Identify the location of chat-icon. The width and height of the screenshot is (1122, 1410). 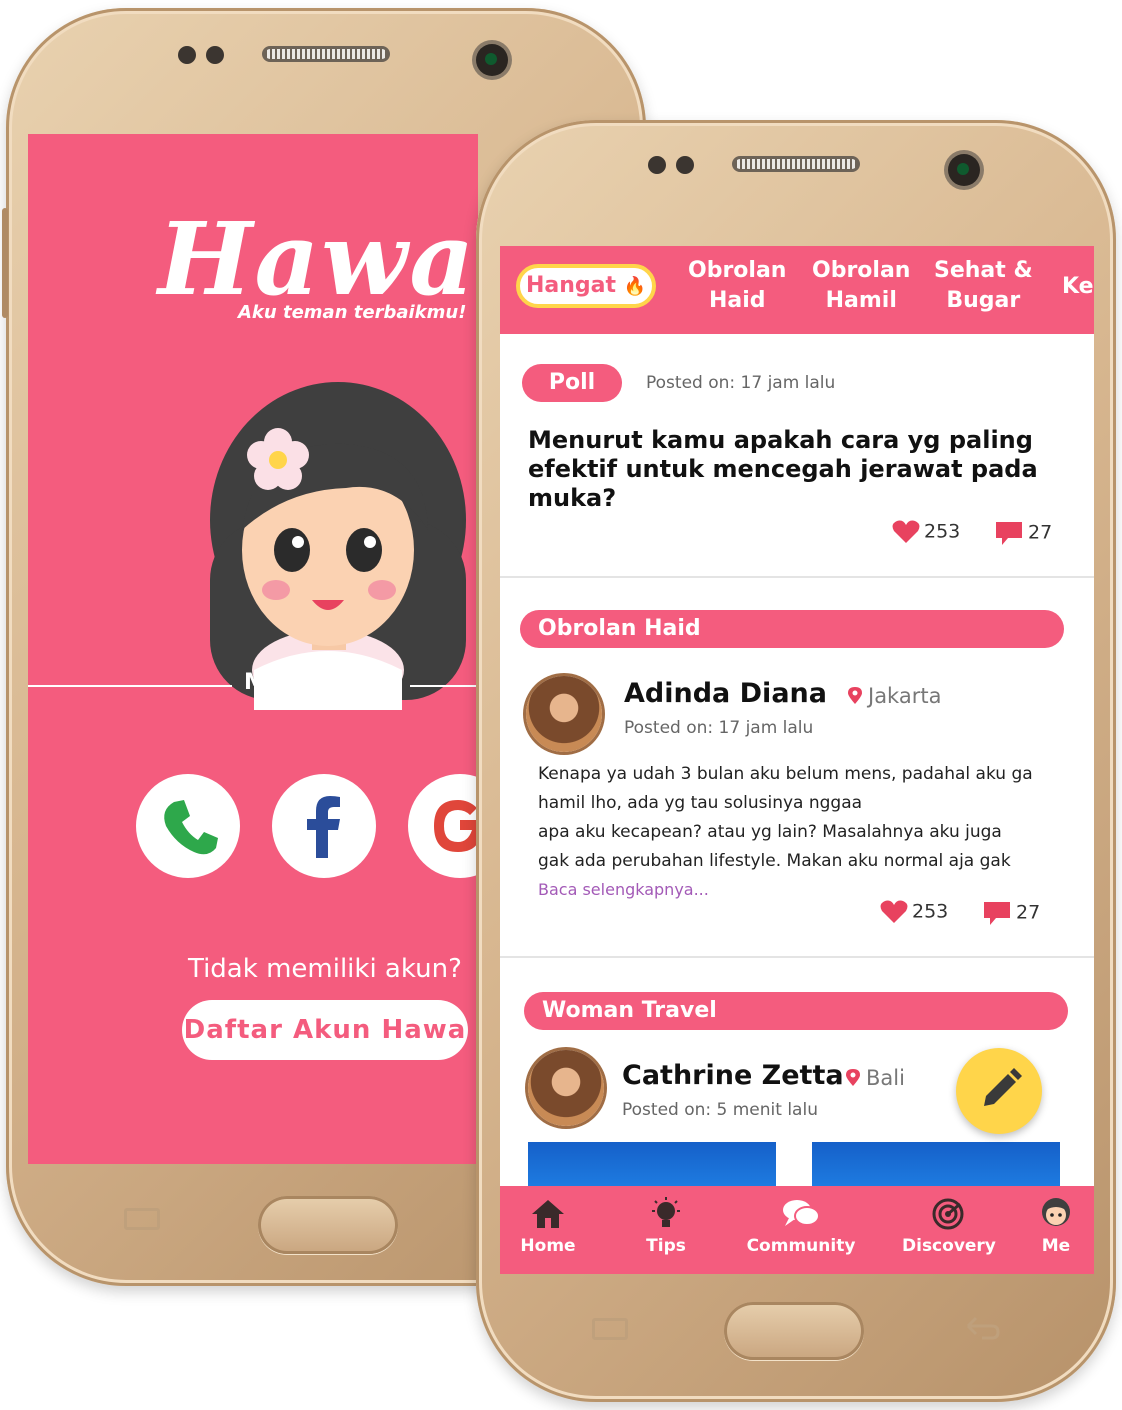
(801, 1213).